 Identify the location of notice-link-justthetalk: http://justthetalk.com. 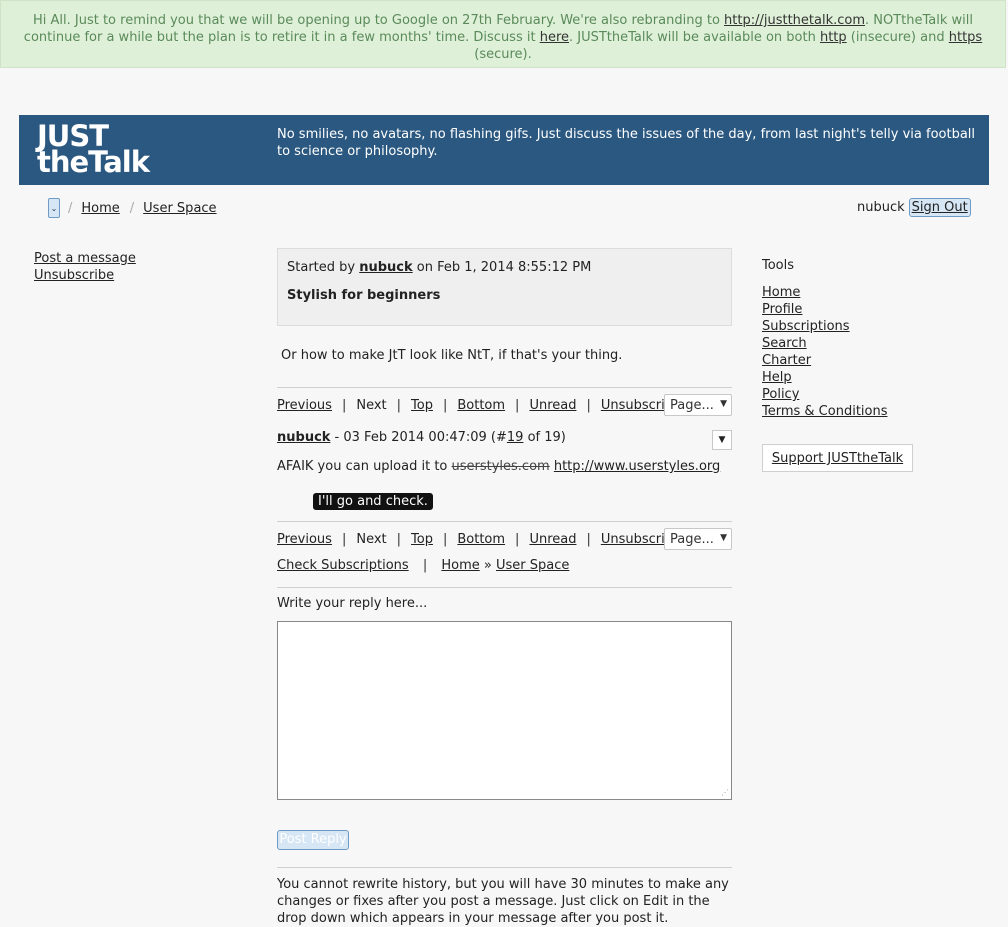
(794, 20).